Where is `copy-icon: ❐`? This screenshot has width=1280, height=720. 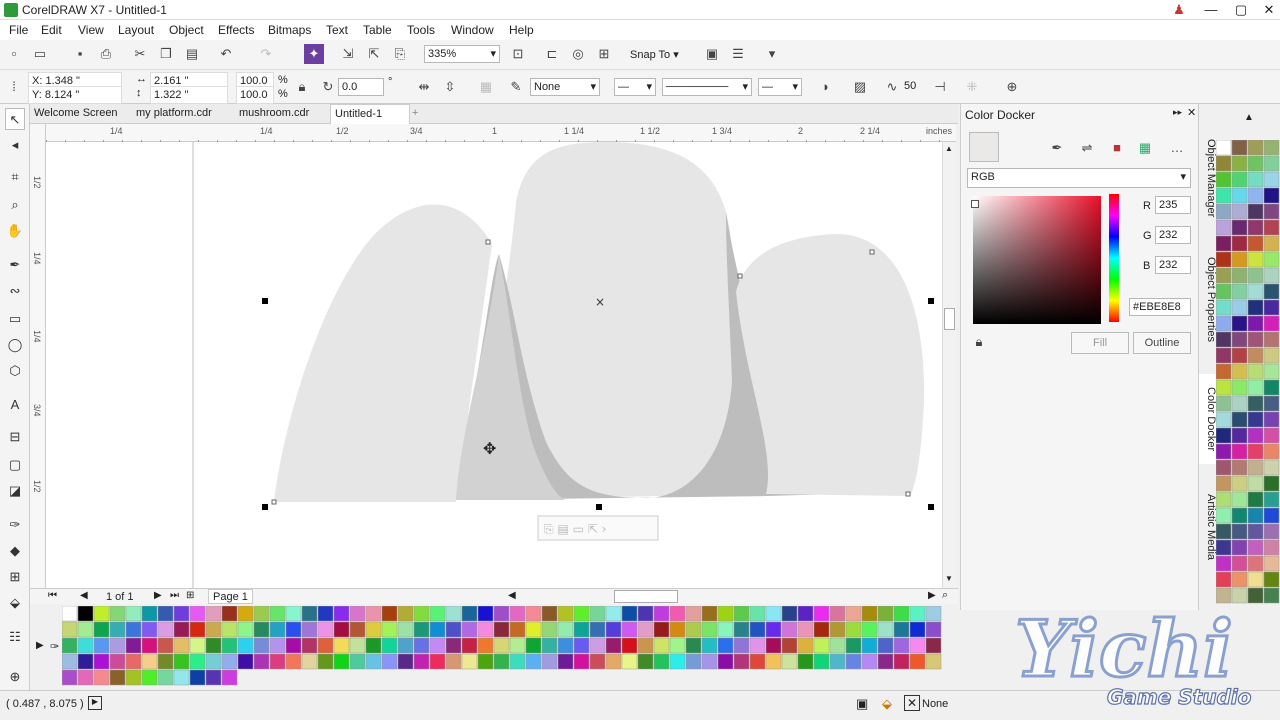
copy-icon: ❐ is located at coordinates (166, 54).